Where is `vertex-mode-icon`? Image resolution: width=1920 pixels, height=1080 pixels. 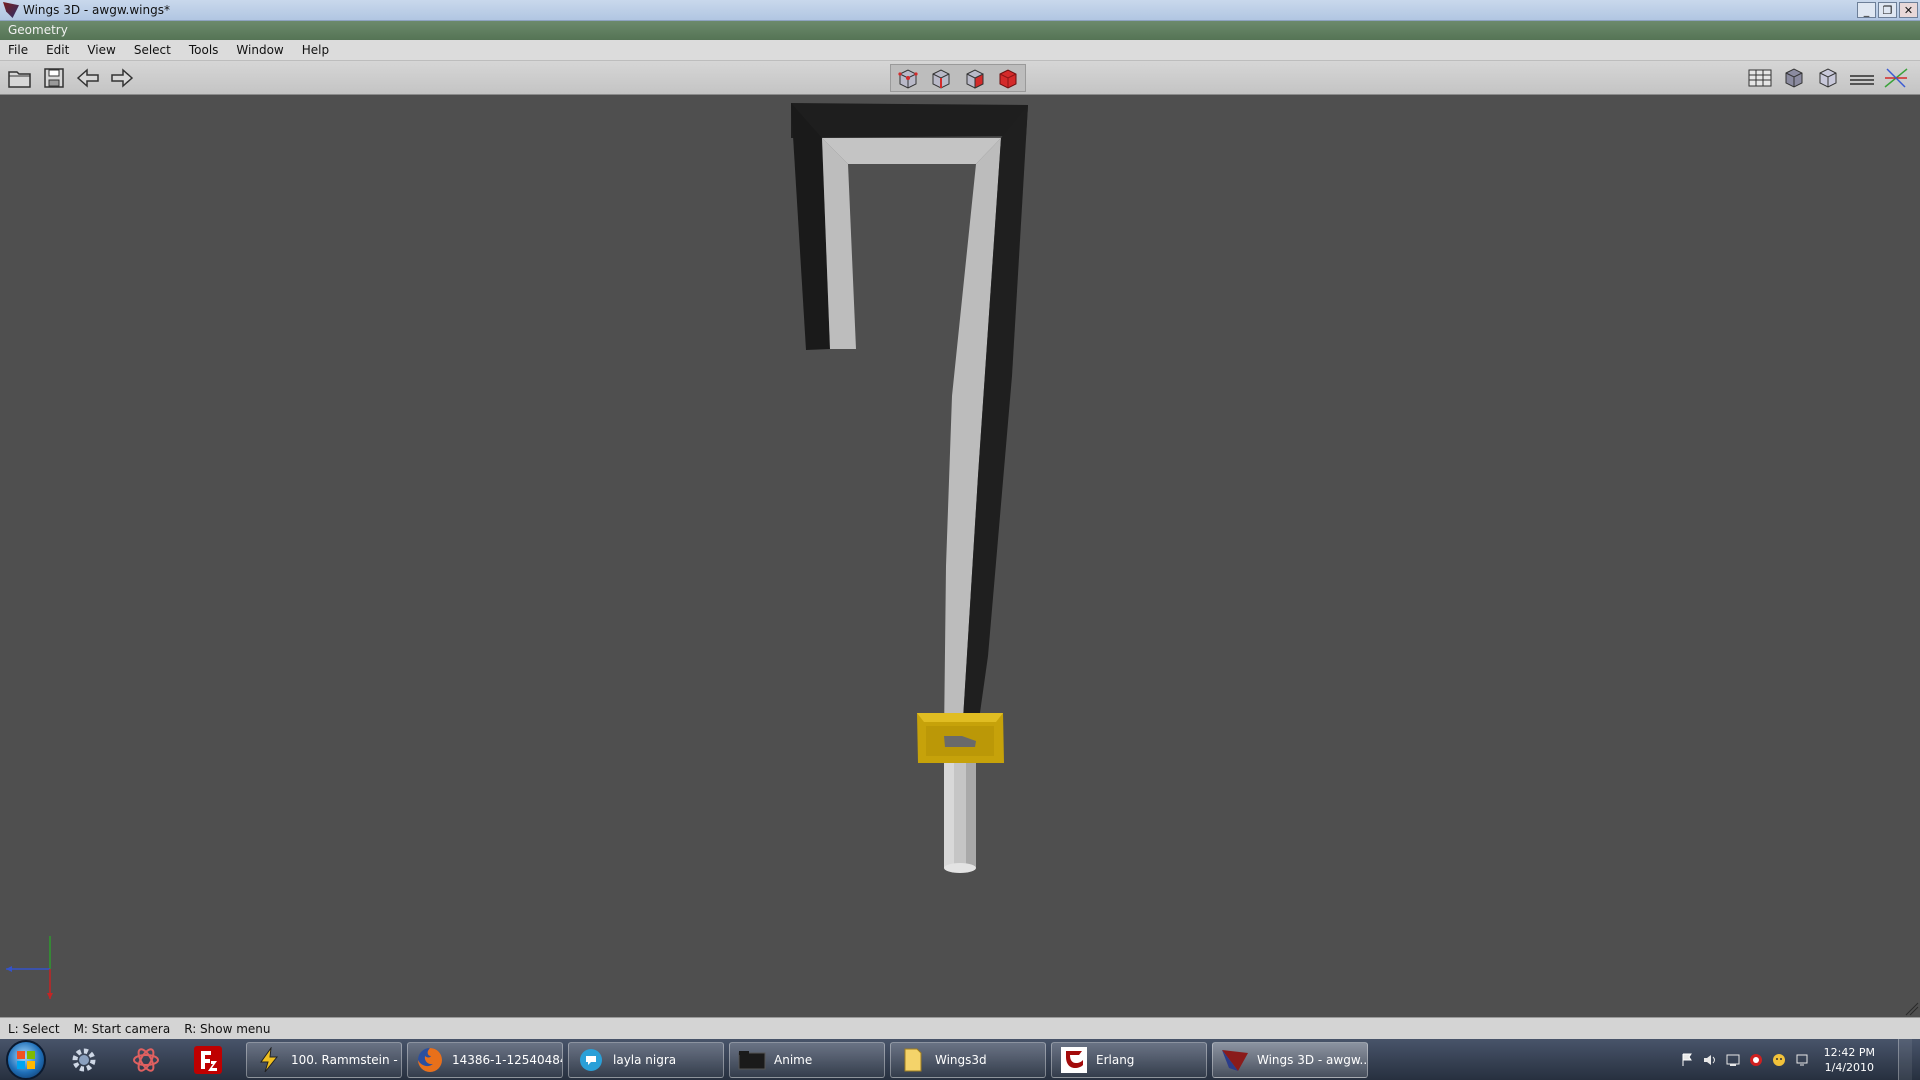 vertex-mode-icon is located at coordinates (908, 78).